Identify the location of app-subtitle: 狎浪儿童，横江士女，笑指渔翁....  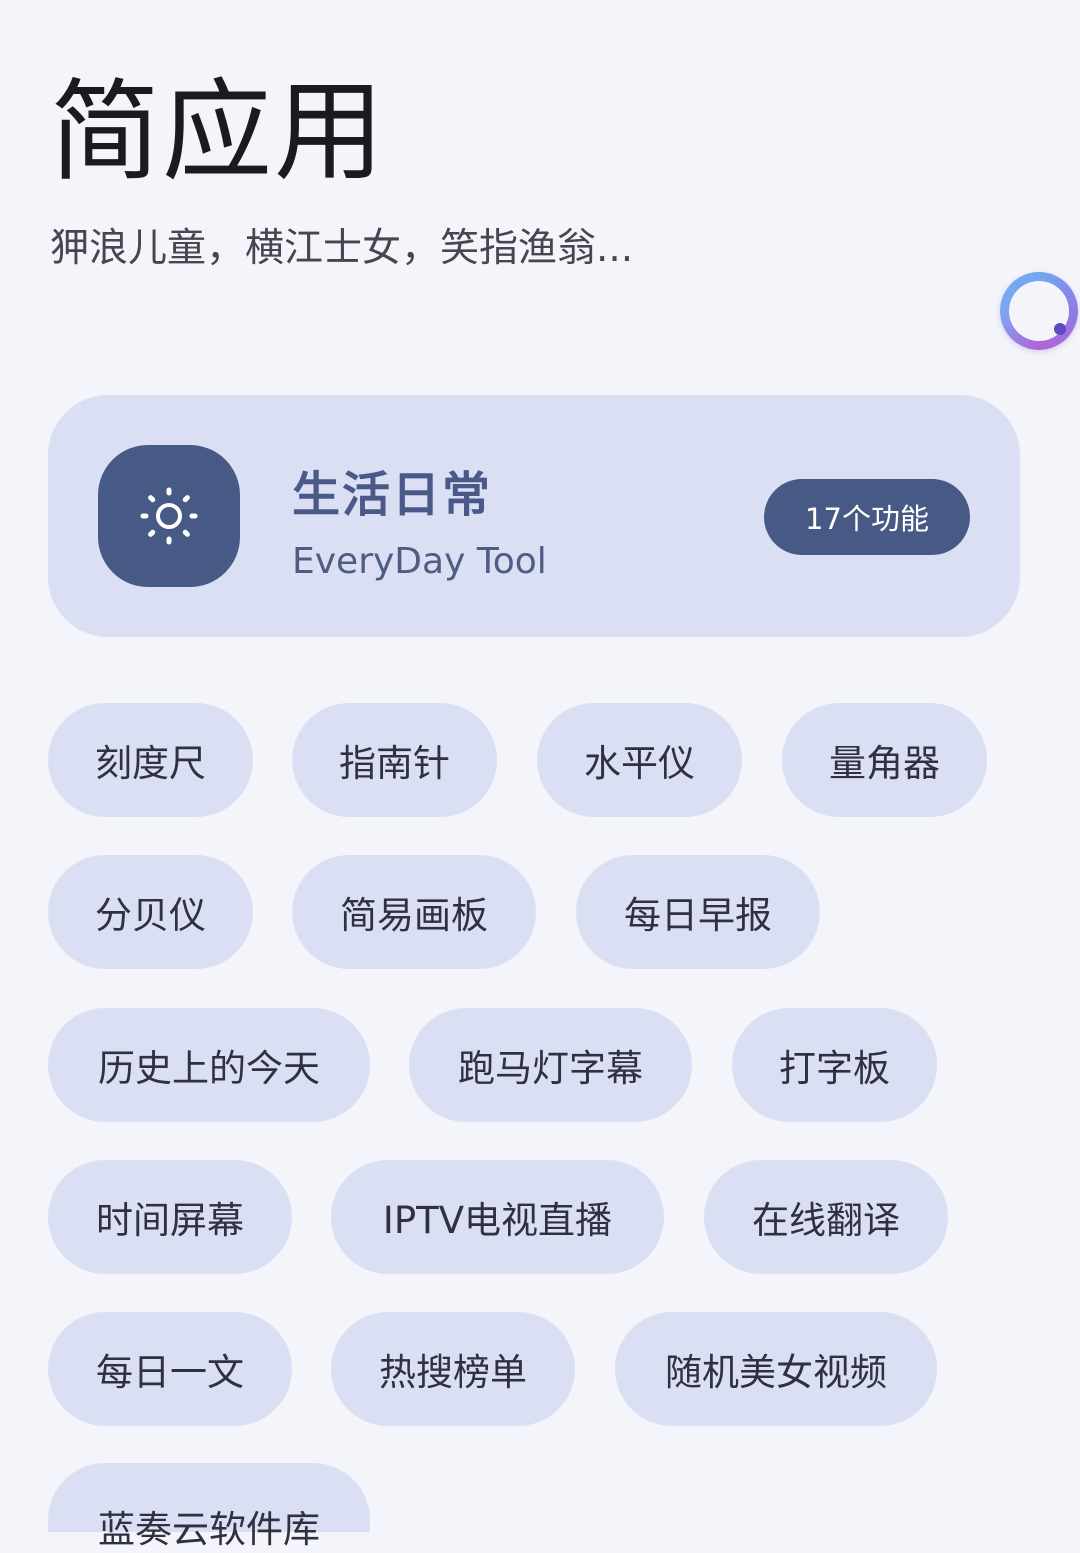
(342, 248).